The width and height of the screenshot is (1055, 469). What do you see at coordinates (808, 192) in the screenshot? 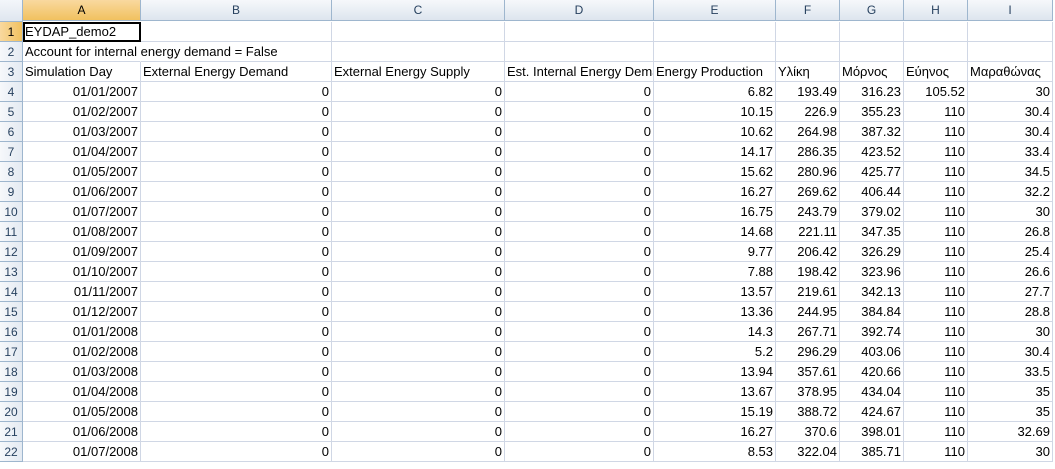
I see `cell-f9: 269.62` at bounding box center [808, 192].